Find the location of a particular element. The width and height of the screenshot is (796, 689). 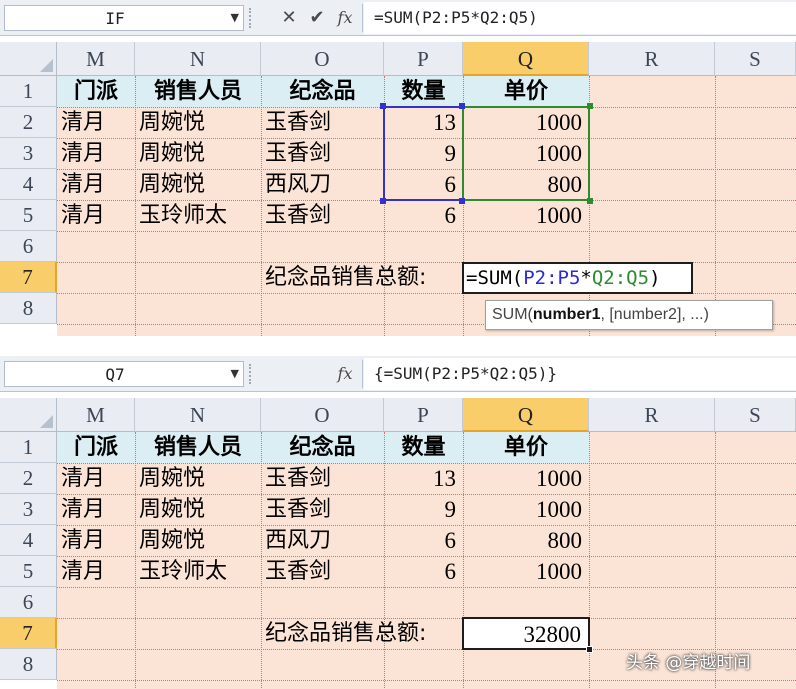

data-cell: 13 is located at coordinates (423, 478).